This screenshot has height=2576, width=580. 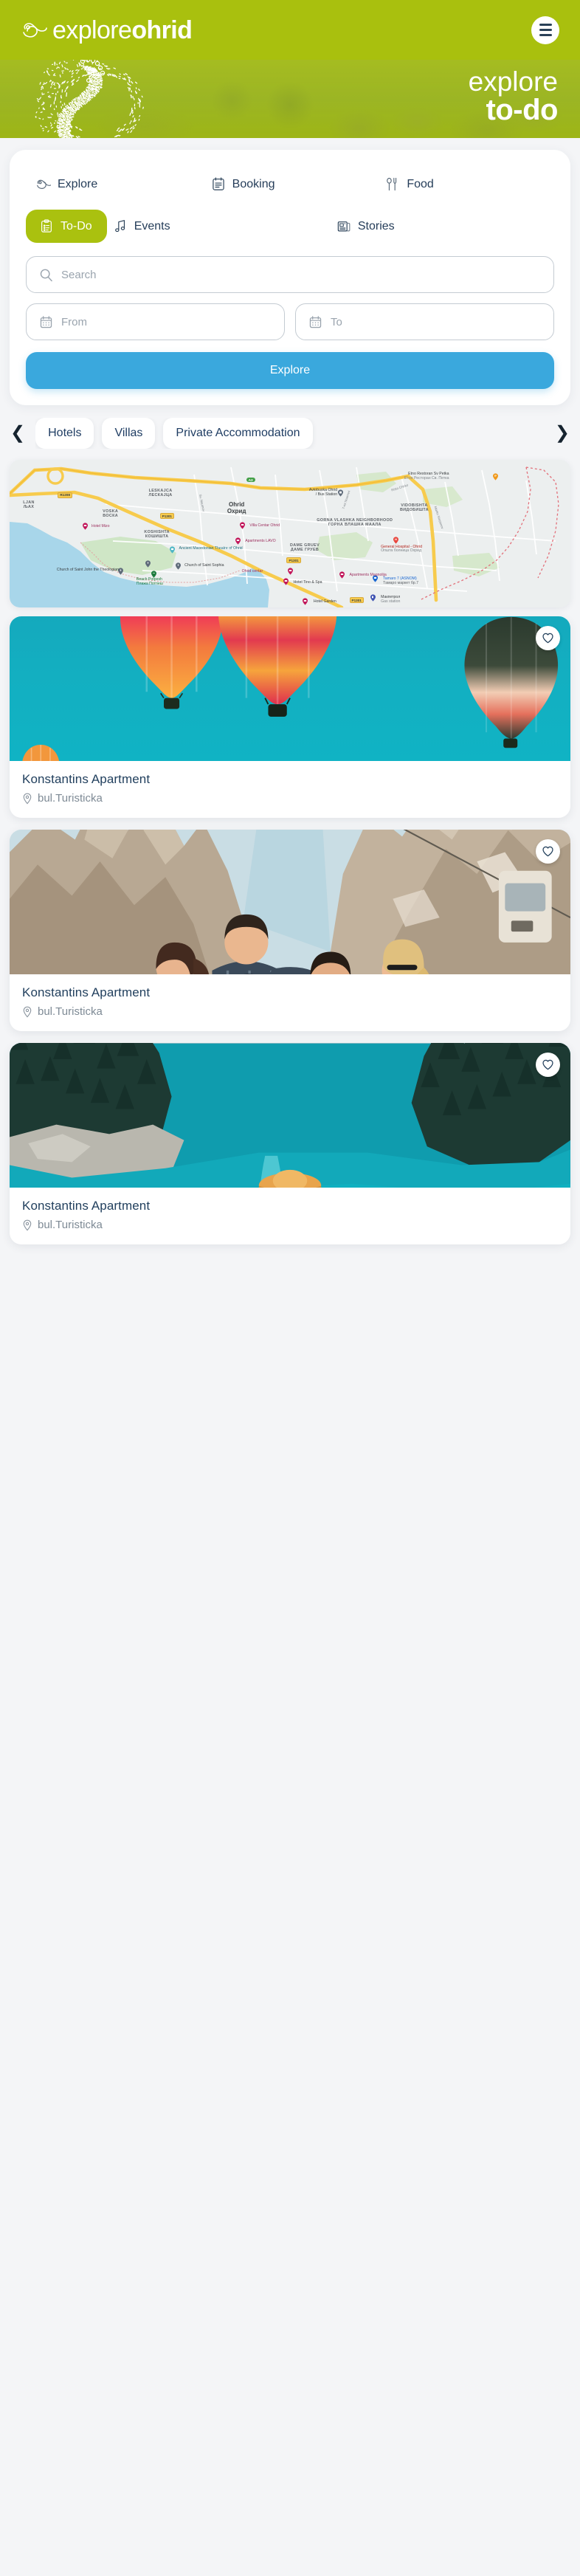 I want to click on hero-banner: explore to-do, so click(x=290, y=99).